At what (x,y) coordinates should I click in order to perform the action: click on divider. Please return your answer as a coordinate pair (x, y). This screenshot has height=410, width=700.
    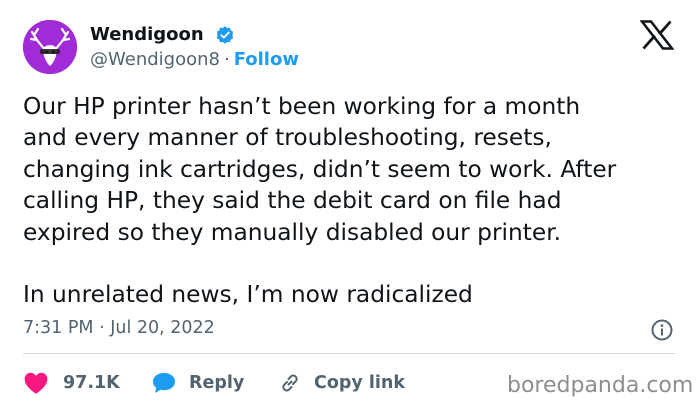
    Looking at the image, I should click on (349, 353).